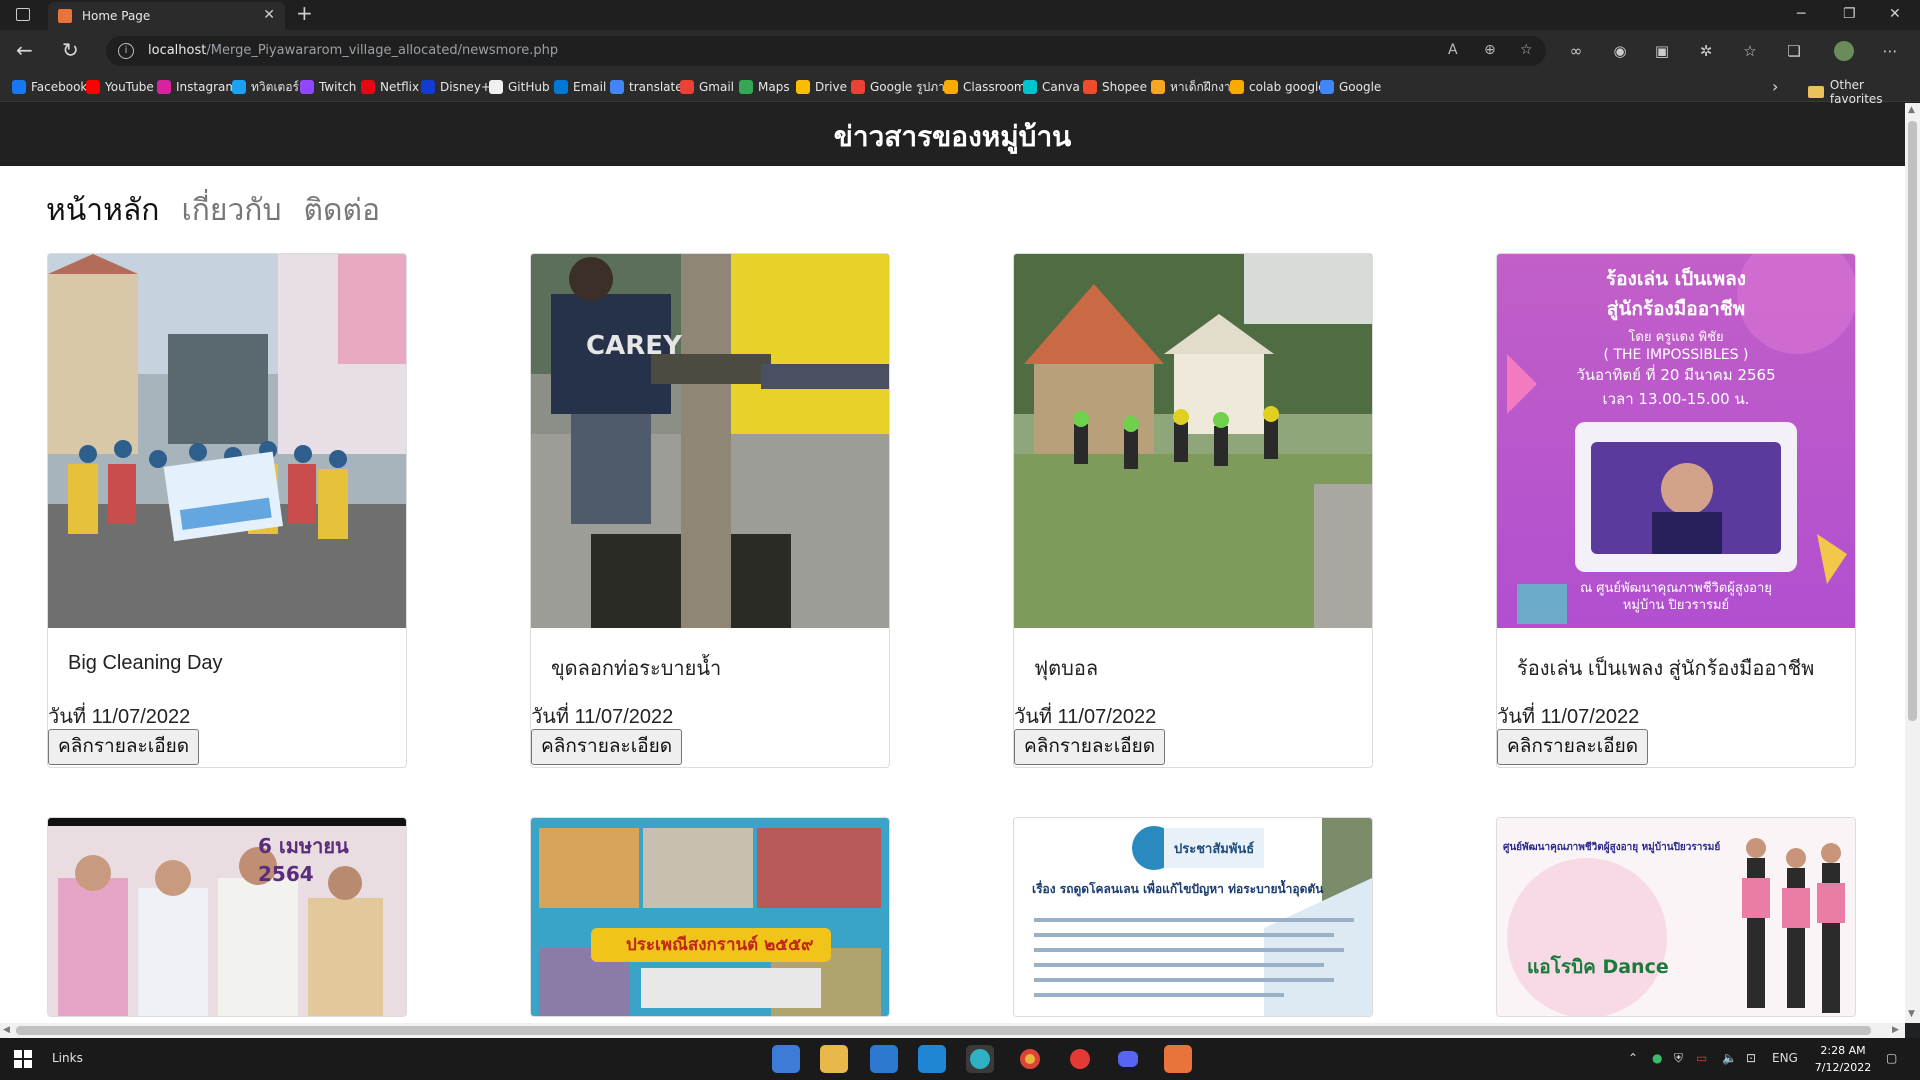 The height and width of the screenshot is (1080, 1920). I want to click on bookmark-item: translate, so click(646, 87).